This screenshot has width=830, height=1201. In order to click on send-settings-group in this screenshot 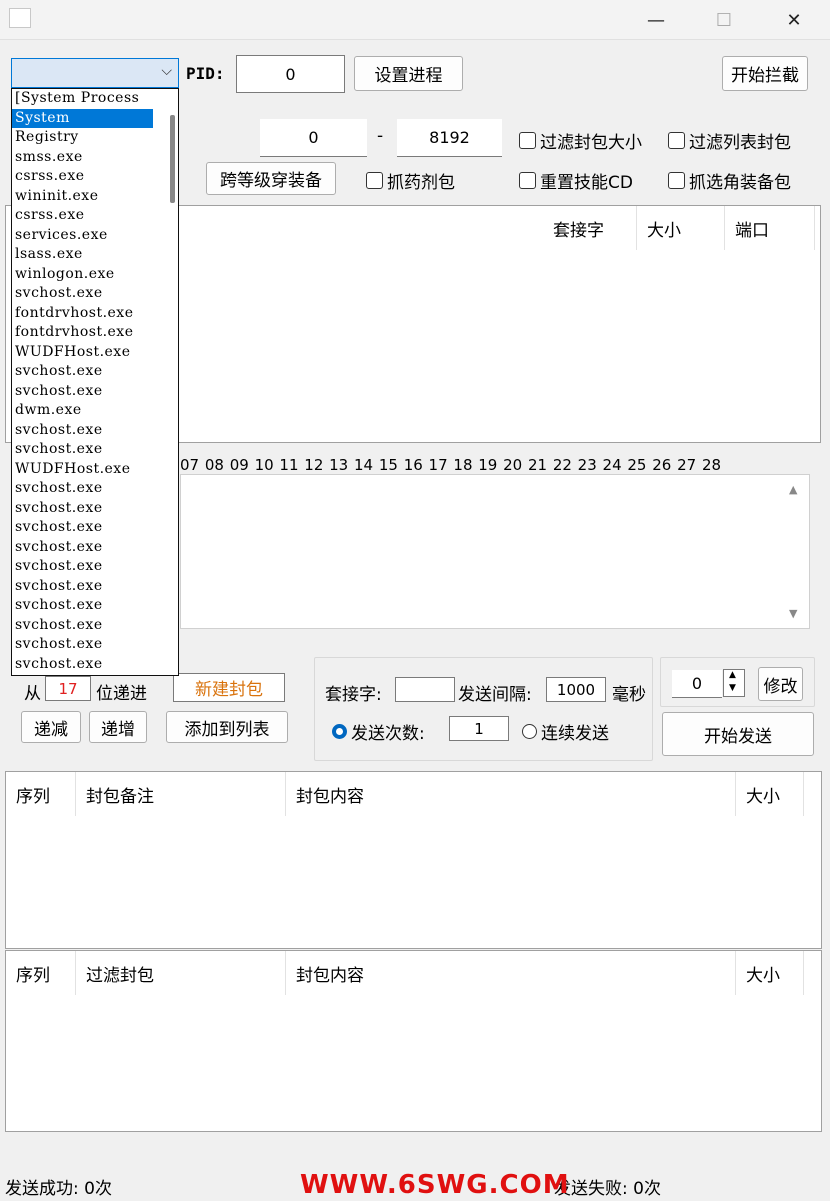, I will do `click(483, 709)`.